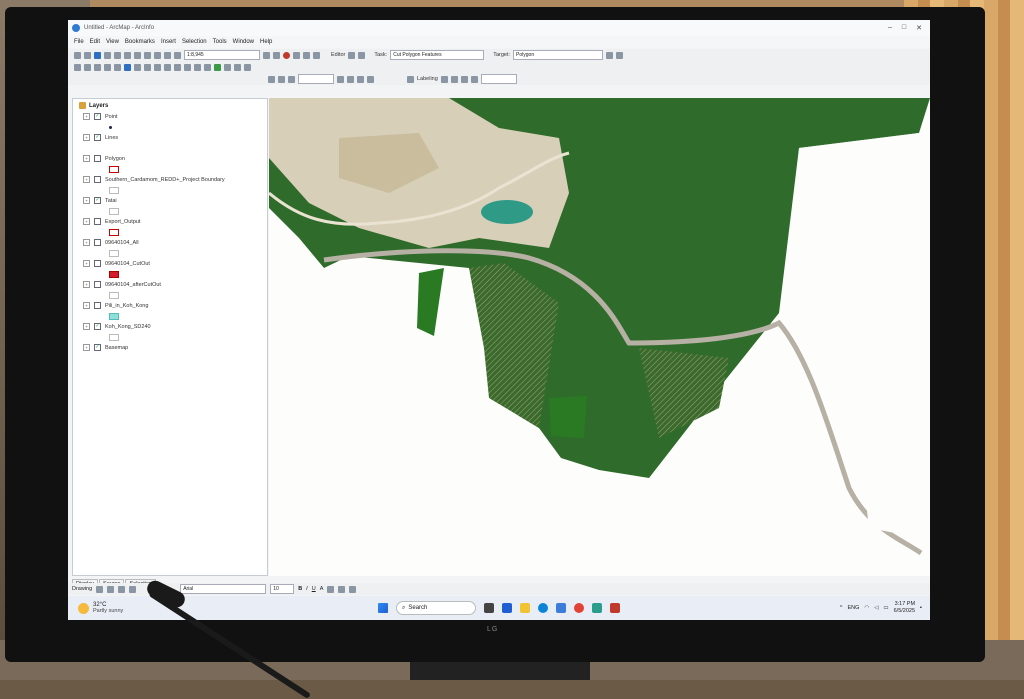 The height and width of the screenshot is (699, 1024). I want to click on layer-row: + Pili_in_Koh_Kong, so click(170, 305).